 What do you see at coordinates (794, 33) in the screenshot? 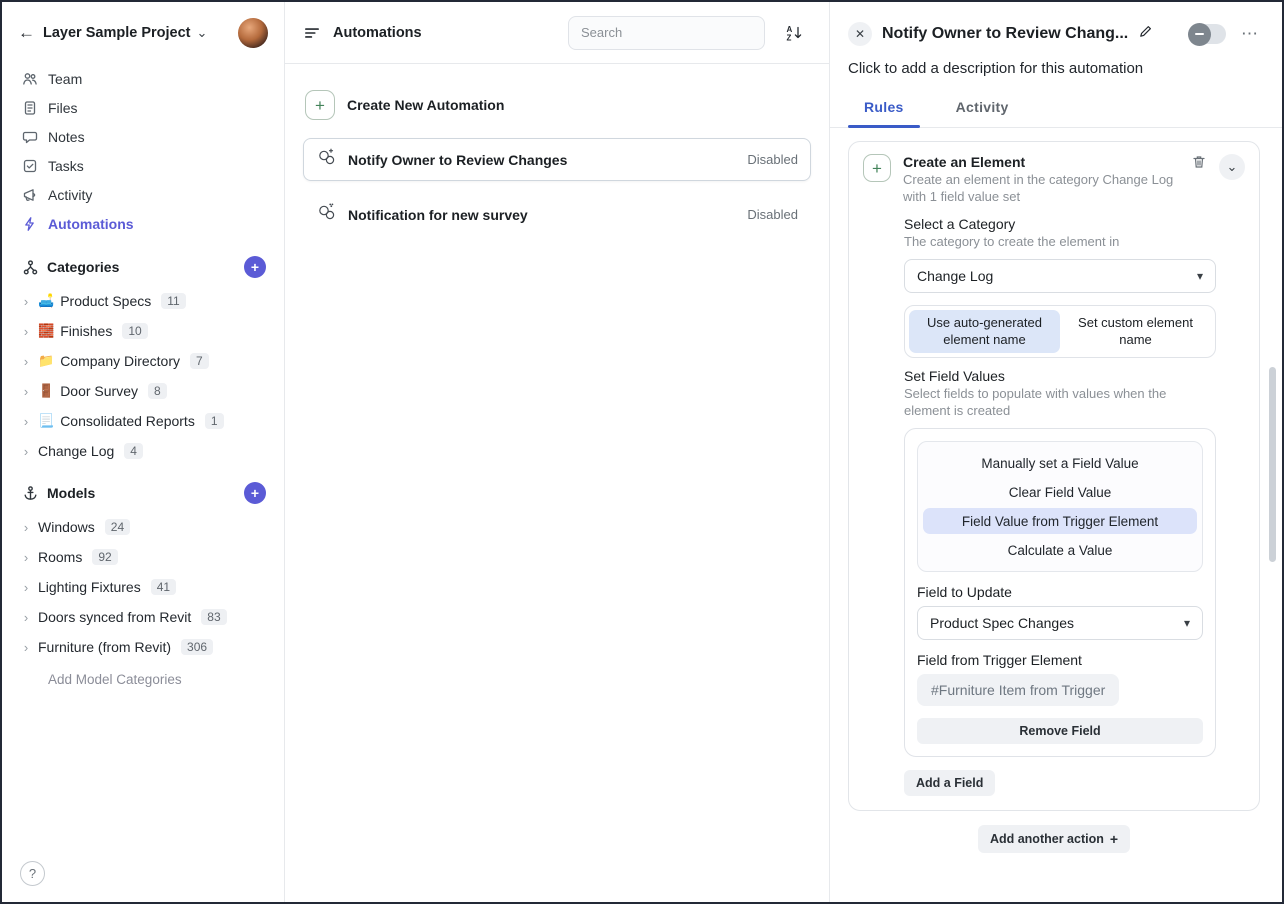
I see `sort-button: AZ` at bounding box center [794, 33].